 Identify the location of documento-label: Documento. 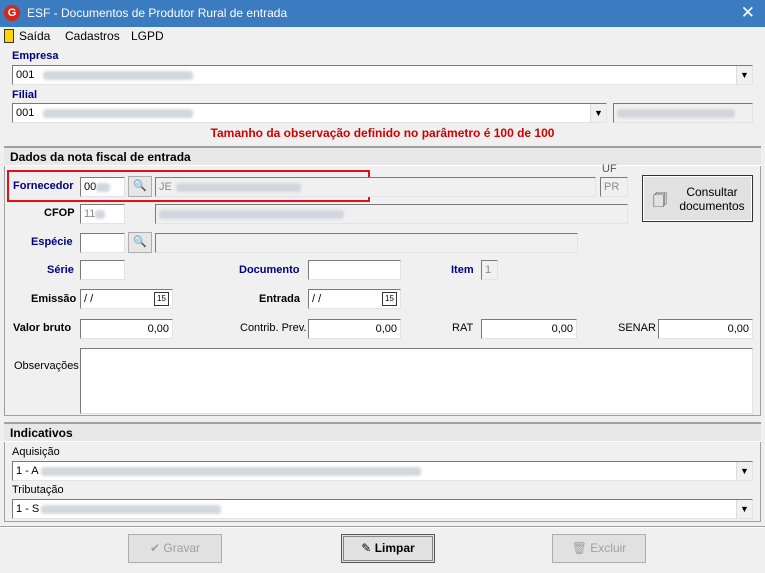
(269, 270).